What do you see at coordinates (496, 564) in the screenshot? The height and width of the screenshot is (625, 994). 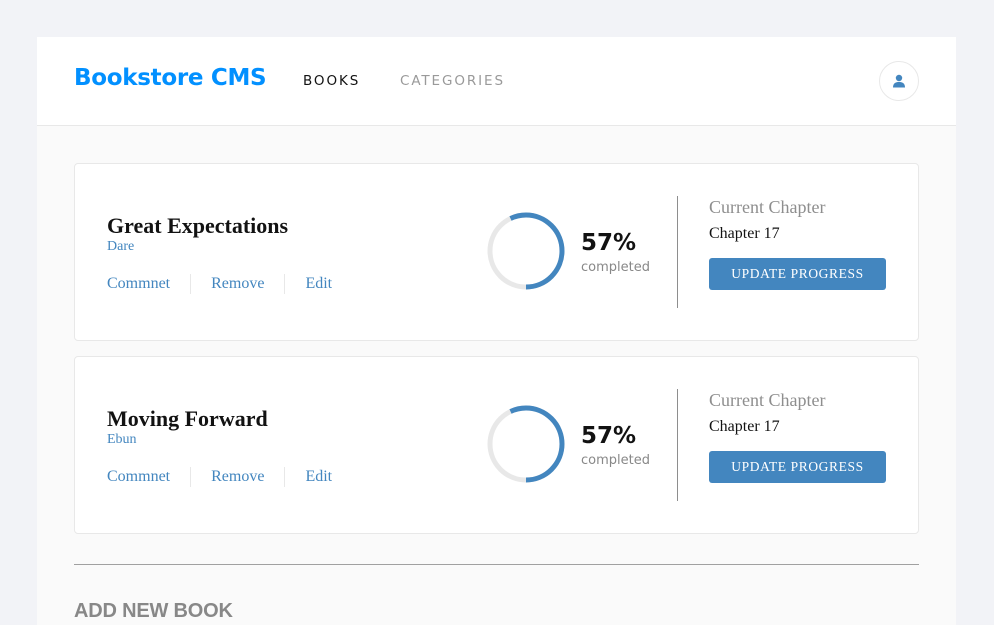 I see `section-divider` at bounding box center [496, 564].